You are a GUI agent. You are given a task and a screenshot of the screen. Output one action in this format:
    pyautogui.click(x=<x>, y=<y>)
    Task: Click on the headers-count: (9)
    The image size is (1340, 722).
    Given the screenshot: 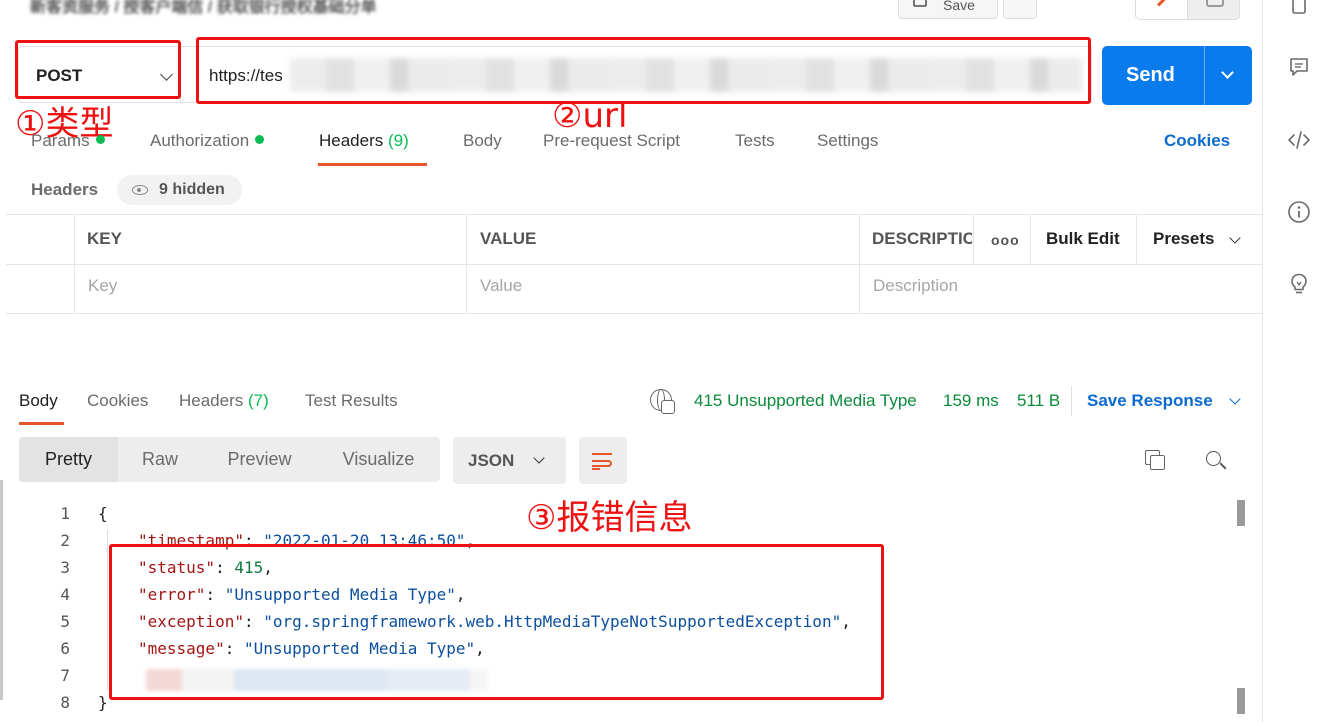 What is the action you would take?
    pyautogui.click(x=398, y=140)
    